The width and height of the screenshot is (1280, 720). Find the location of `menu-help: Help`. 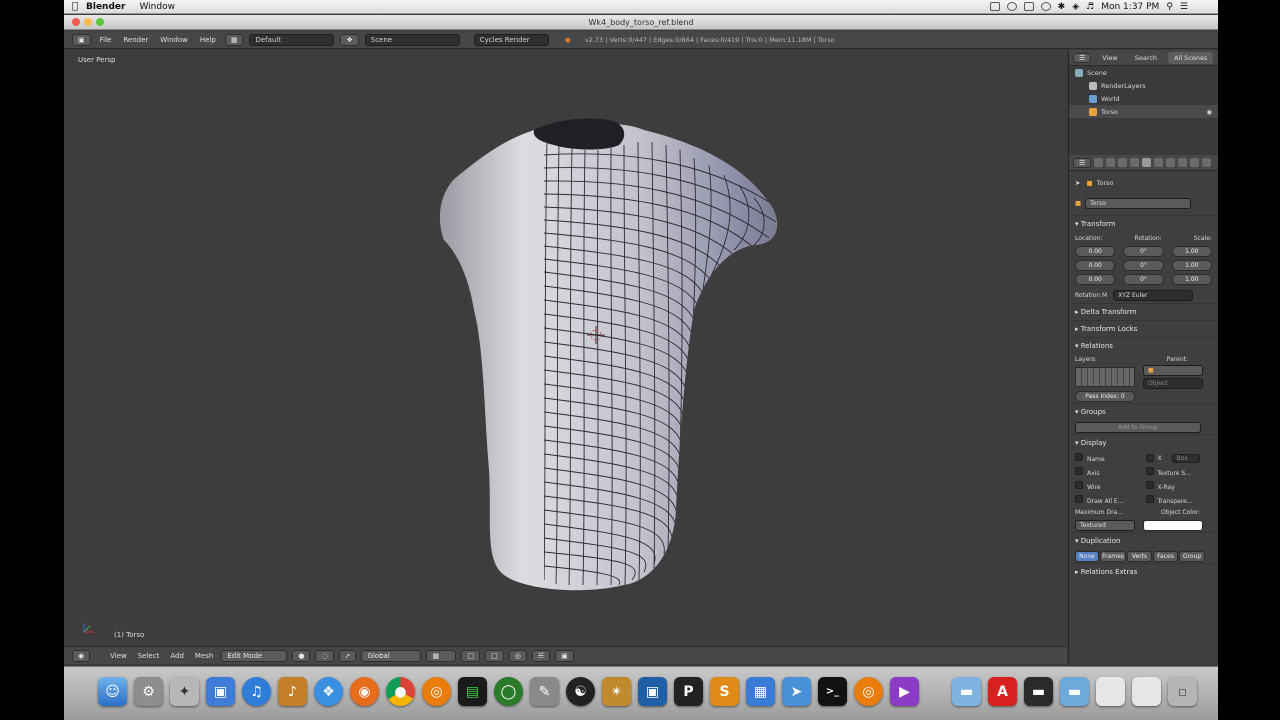

menu-help: Help is located at coordinates (208, 40).